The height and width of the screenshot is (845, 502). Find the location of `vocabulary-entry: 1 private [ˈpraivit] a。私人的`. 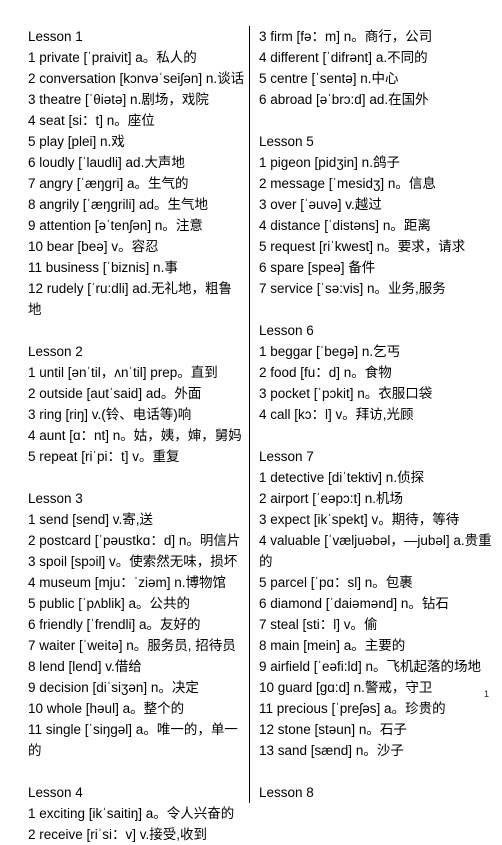

vocabulary-entry: 1 private [ˈpraivit] a。私人的 is located at coordinates (112, 57).